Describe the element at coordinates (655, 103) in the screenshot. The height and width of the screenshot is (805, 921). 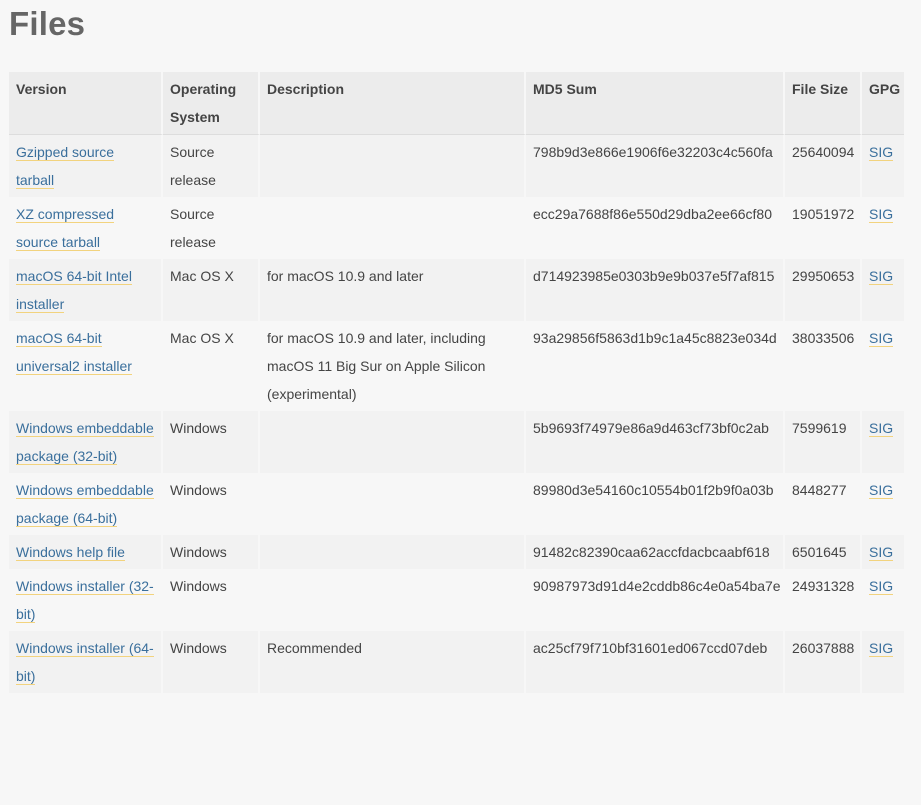
I see `column-header-md5: MD5 Sum` at that location.